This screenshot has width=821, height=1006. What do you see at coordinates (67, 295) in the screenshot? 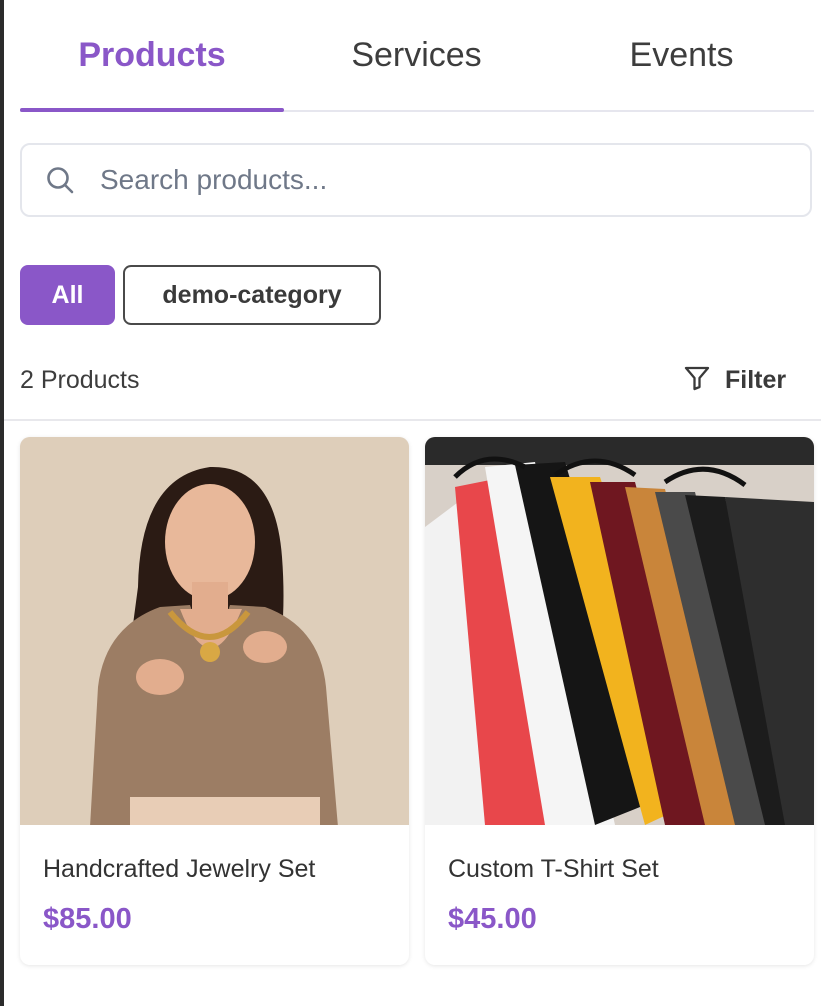
I see `category-chip-all: All` at bounding box center [67, 295].